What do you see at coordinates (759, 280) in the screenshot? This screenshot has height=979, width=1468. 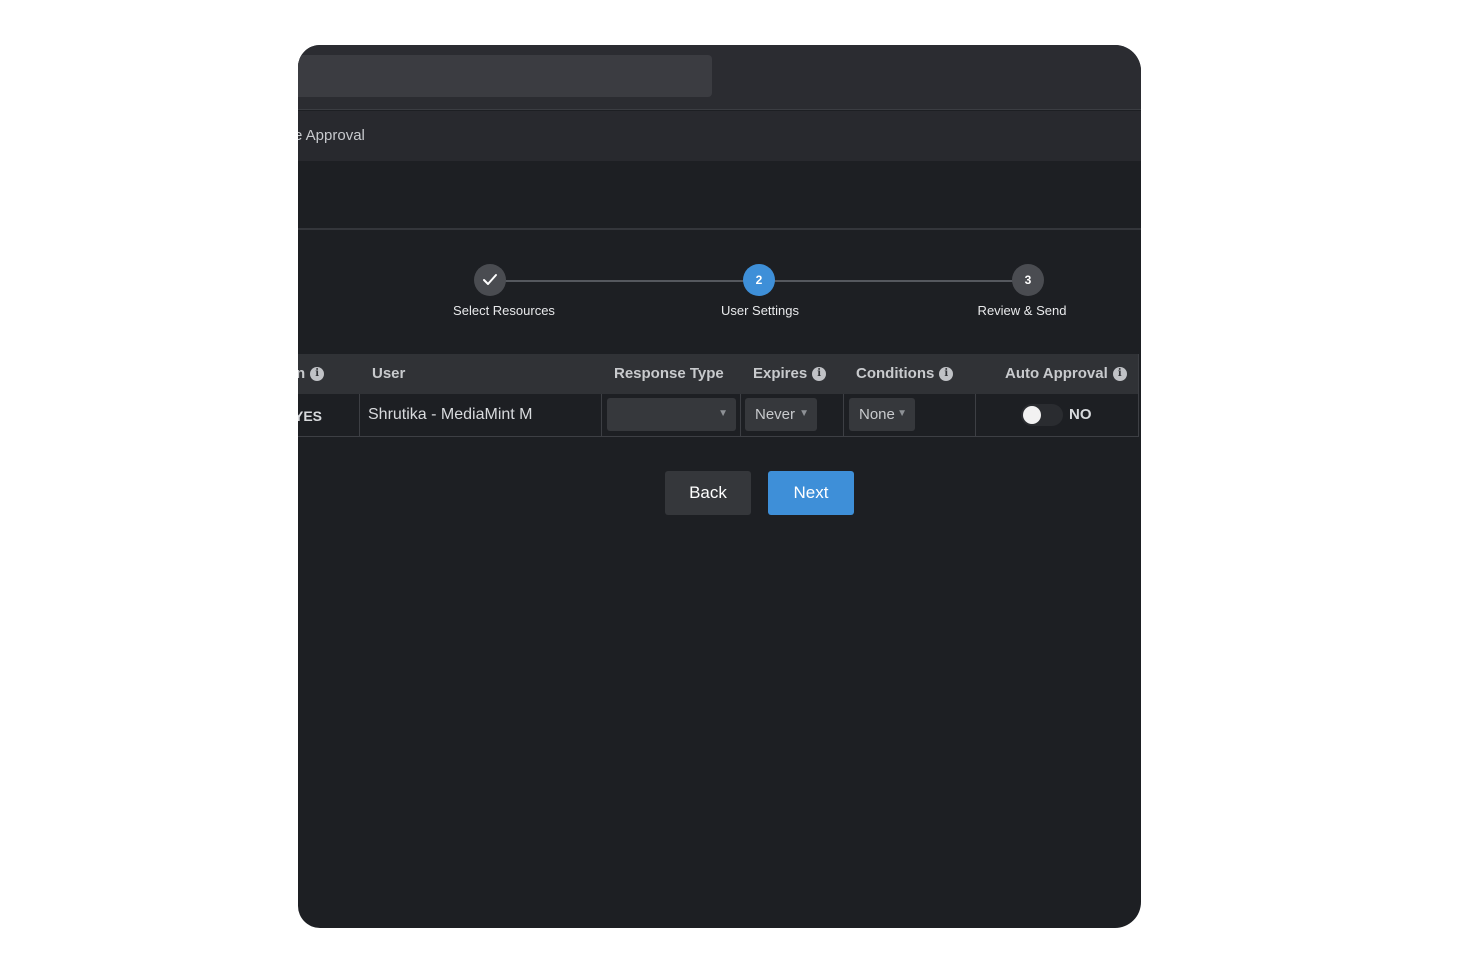 I see `step-2-circle: 2` at bounding box center [759, 280].